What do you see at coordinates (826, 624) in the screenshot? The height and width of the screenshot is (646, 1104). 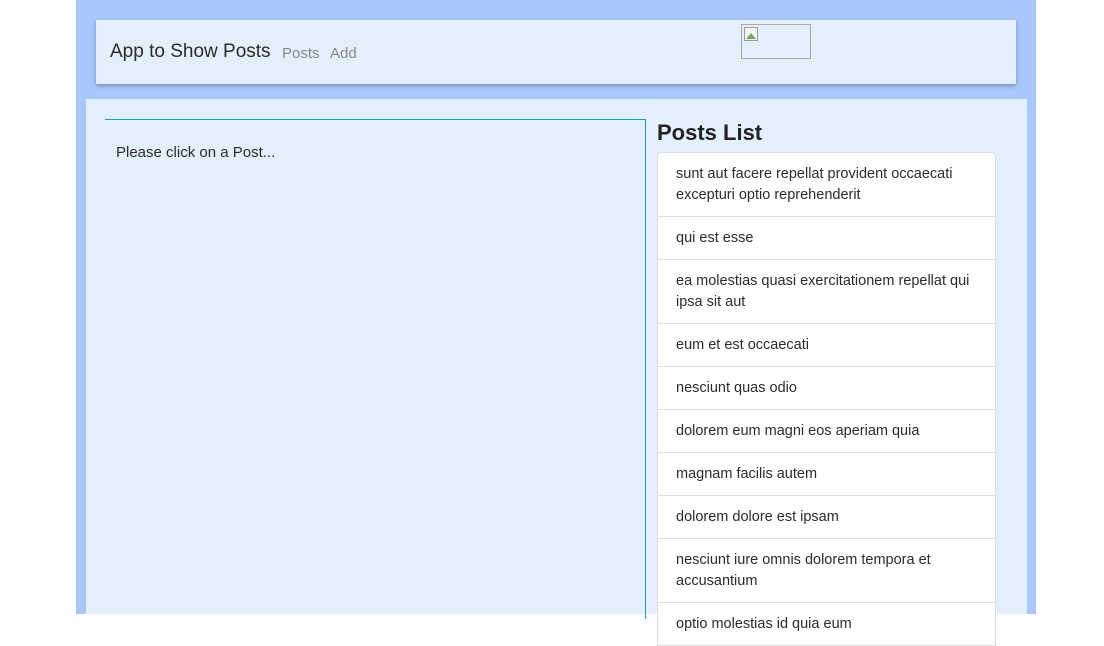 I see `post-list-item: optio molestias id quia eum` at bounding box center [826, 624].